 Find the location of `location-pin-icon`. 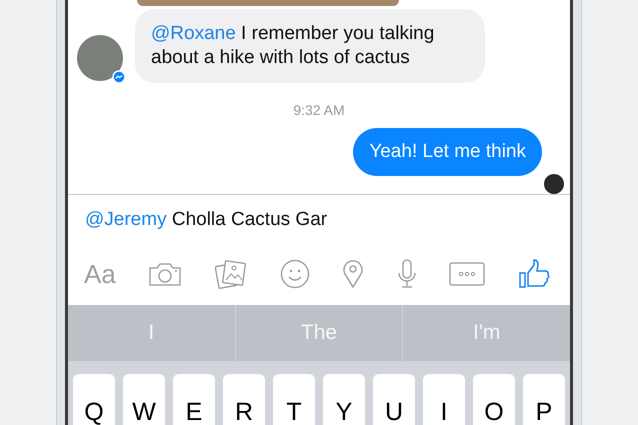

location-pin-icon is located at coordinates (353, 274).